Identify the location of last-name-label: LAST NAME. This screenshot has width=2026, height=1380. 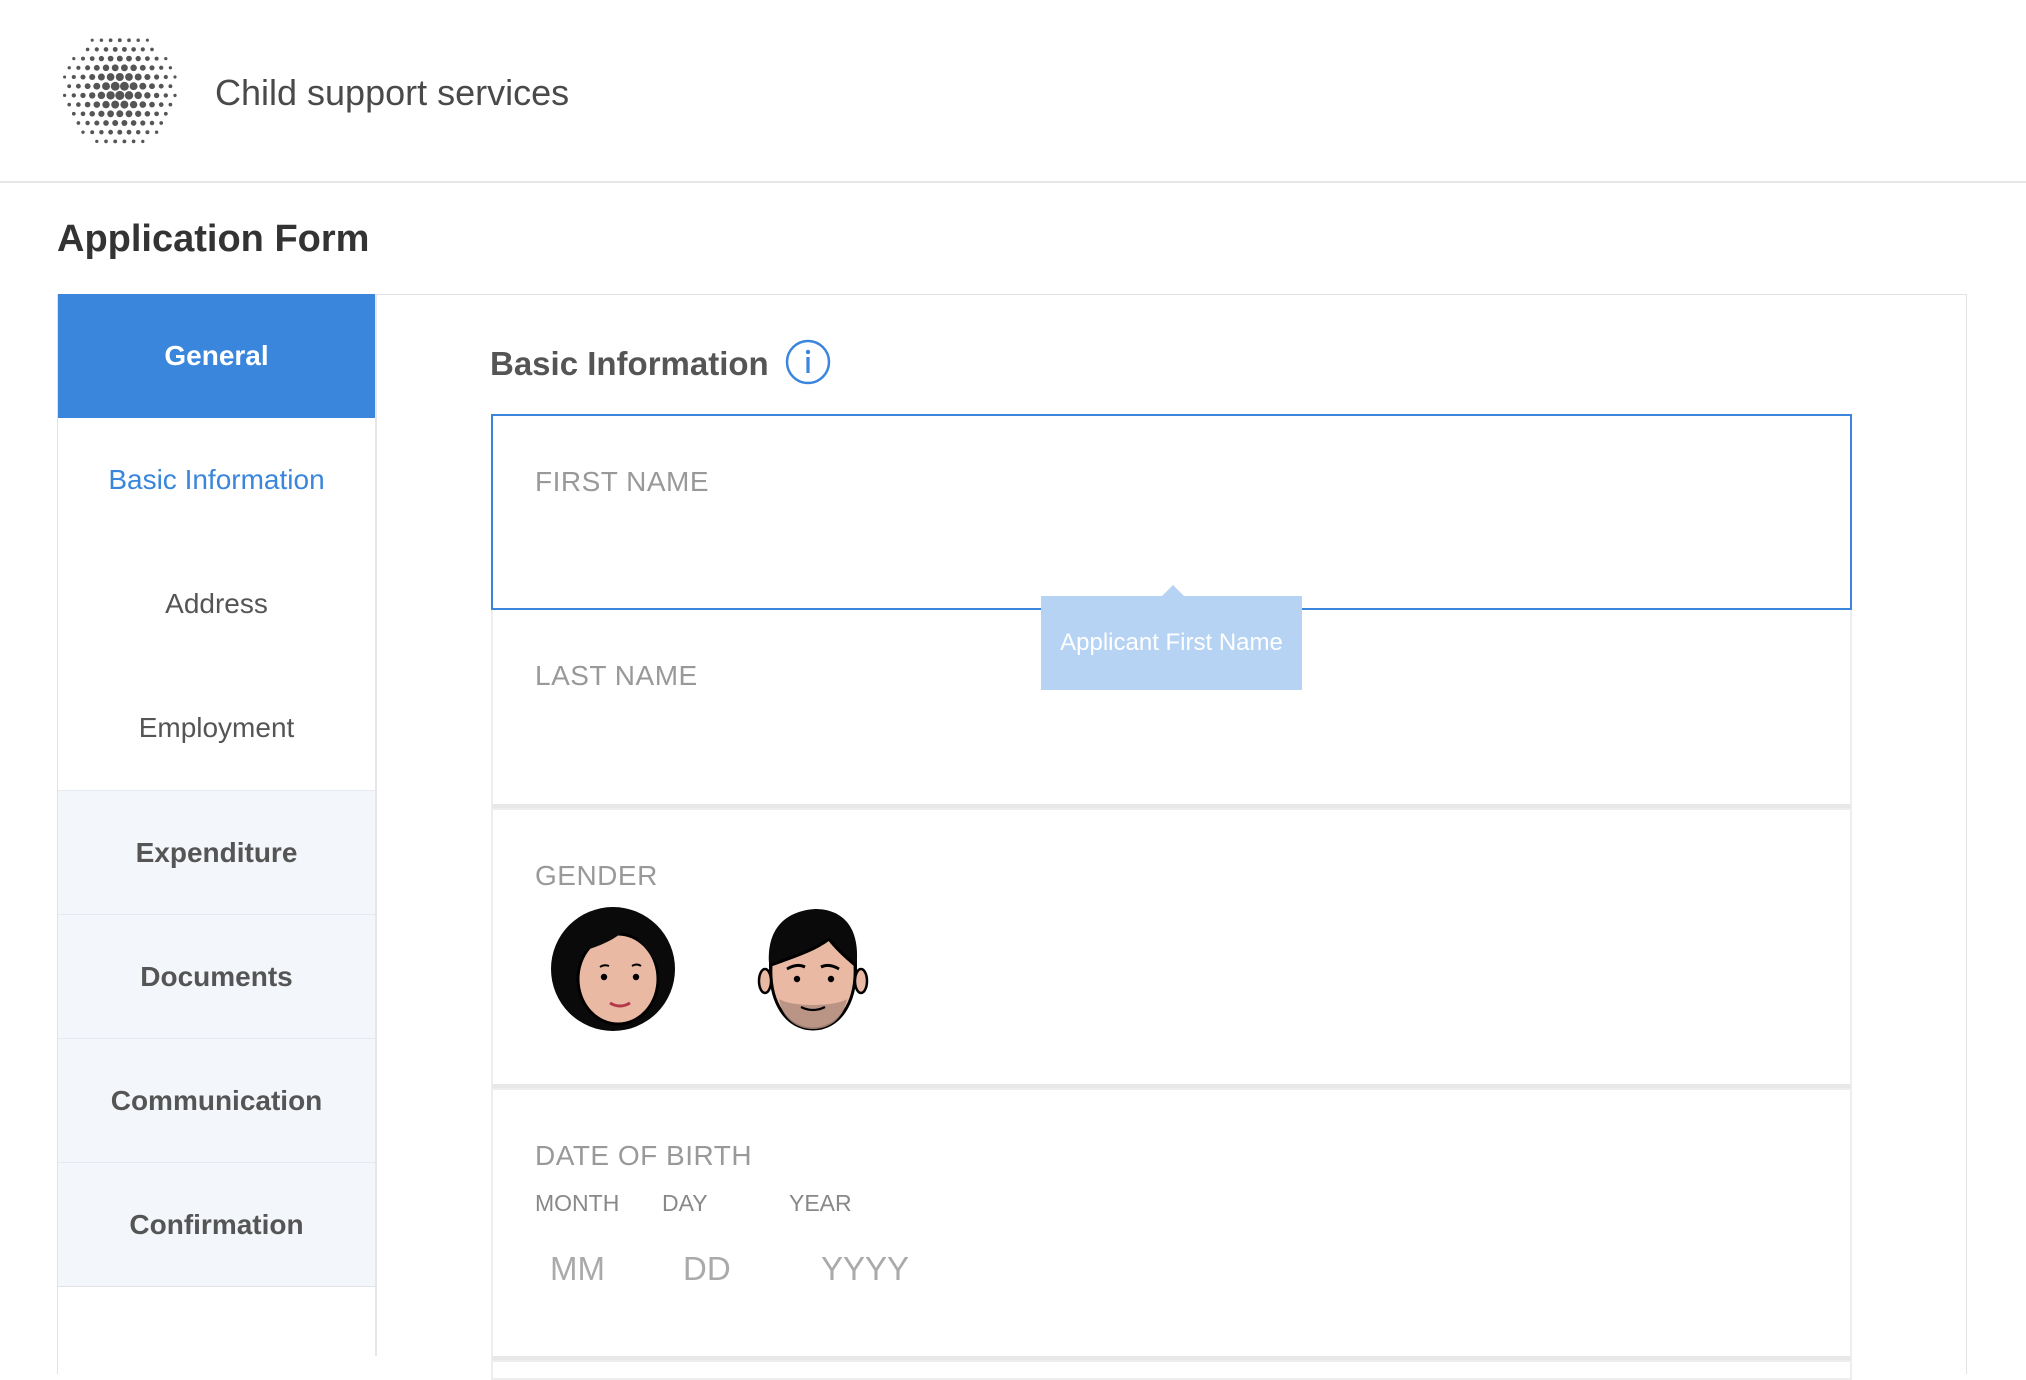
(616, 675).